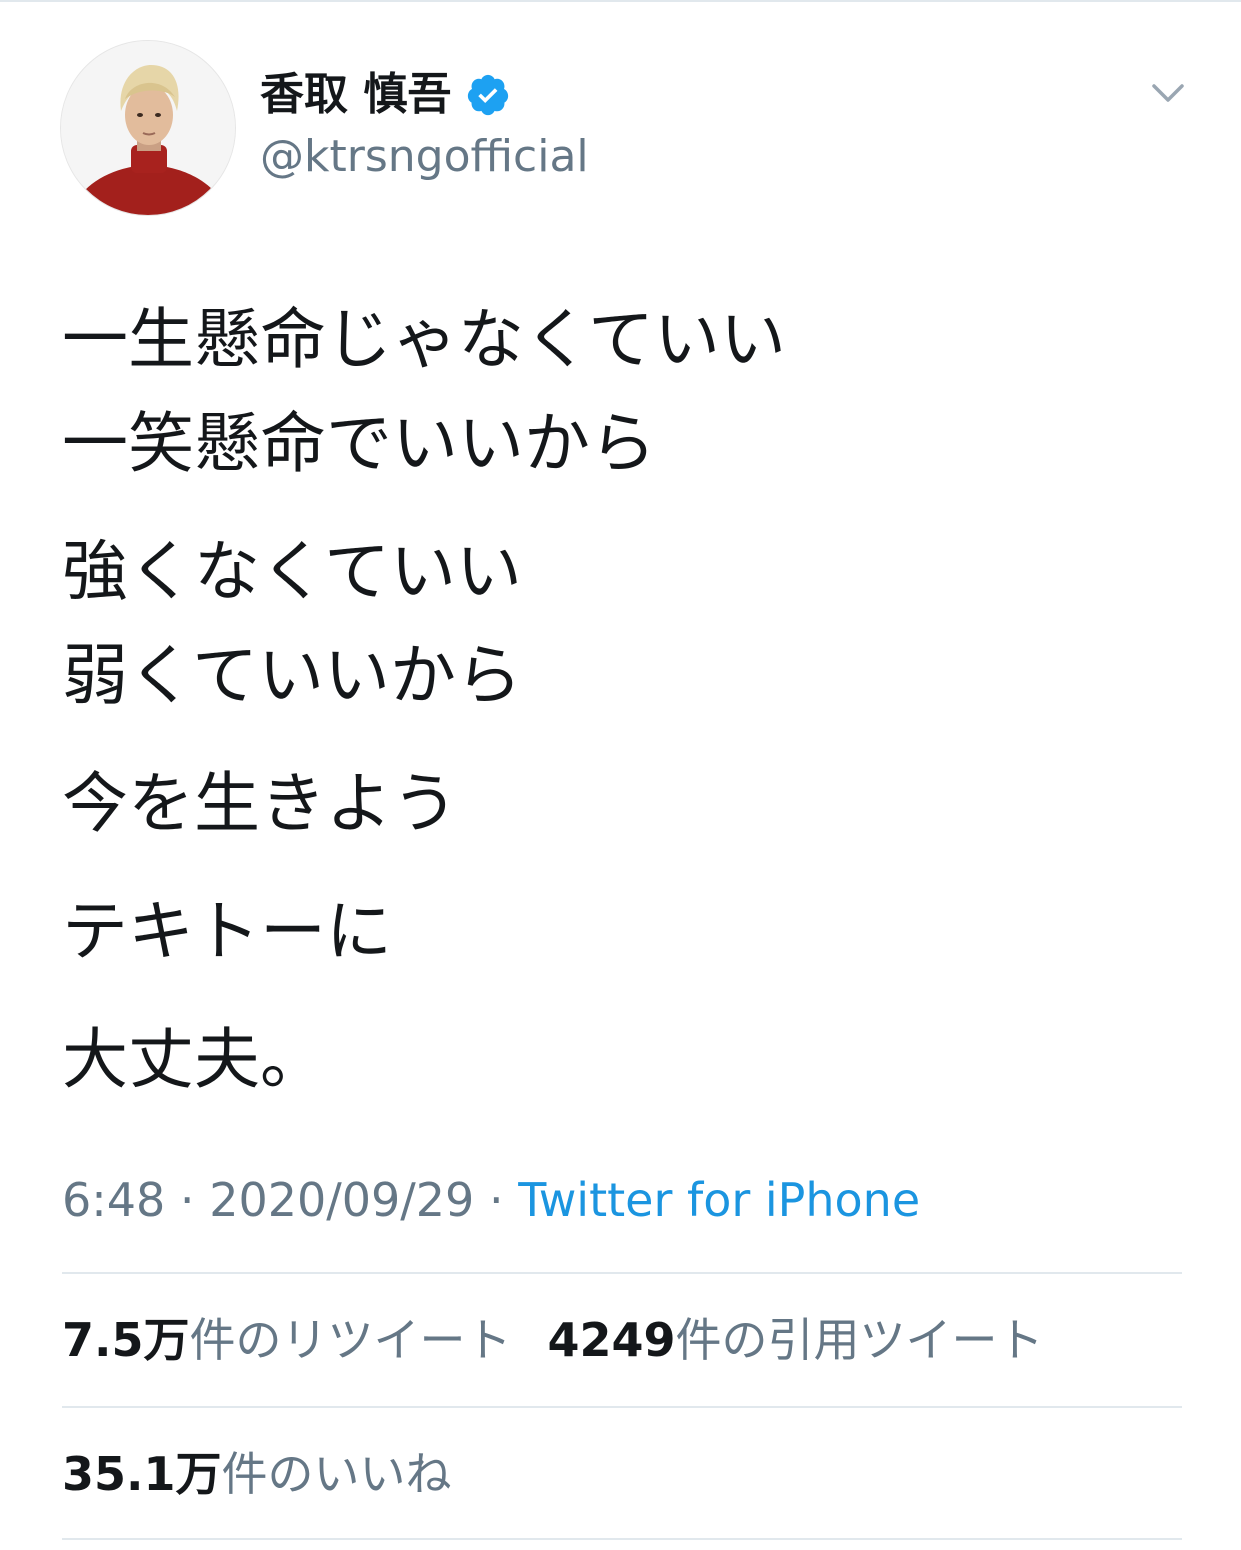  Describe the element at coordinates (620, 1) in the screenshot. I see `top-divider` at that location.